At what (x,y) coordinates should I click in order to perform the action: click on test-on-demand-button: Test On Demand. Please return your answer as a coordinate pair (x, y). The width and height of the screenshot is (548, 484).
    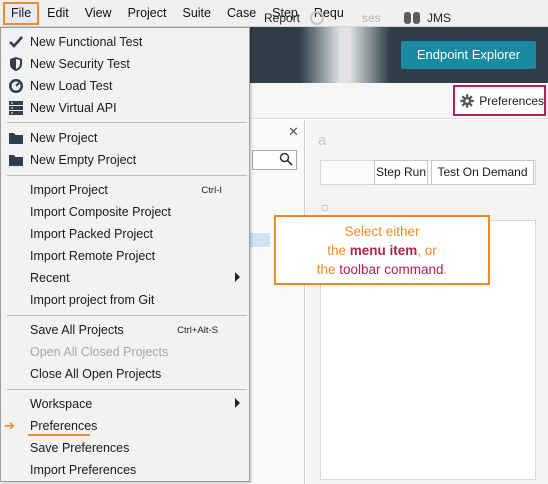
    Looking at the image, I should click on (482, 172).